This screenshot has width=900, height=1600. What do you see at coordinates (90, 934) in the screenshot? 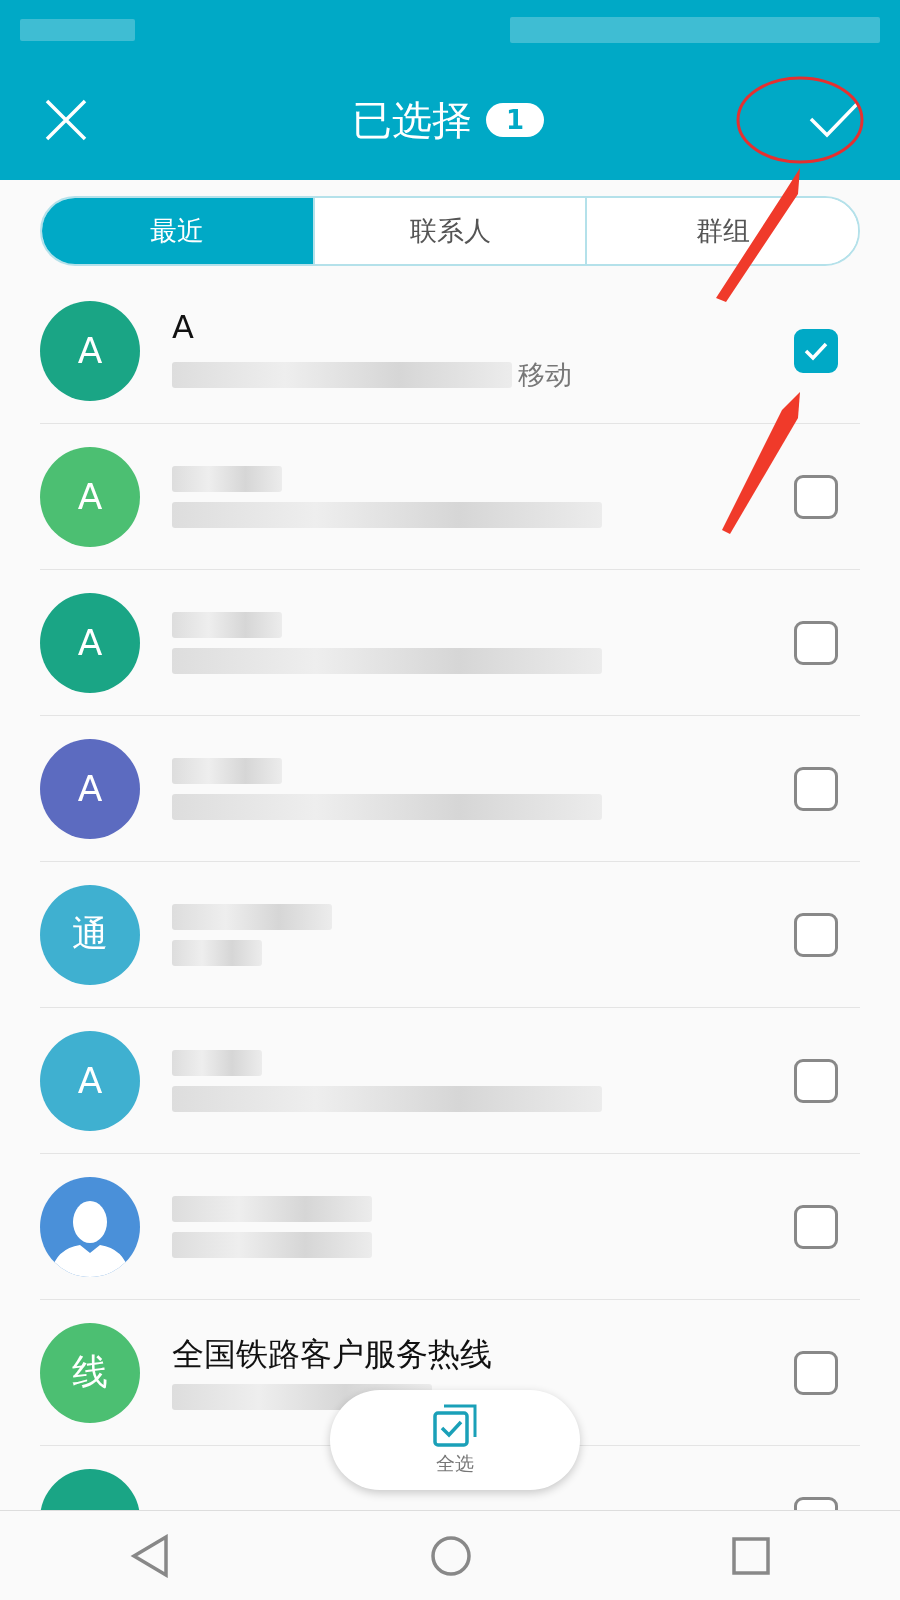
I see `avatar: 通` at bounding box center [90, 934].